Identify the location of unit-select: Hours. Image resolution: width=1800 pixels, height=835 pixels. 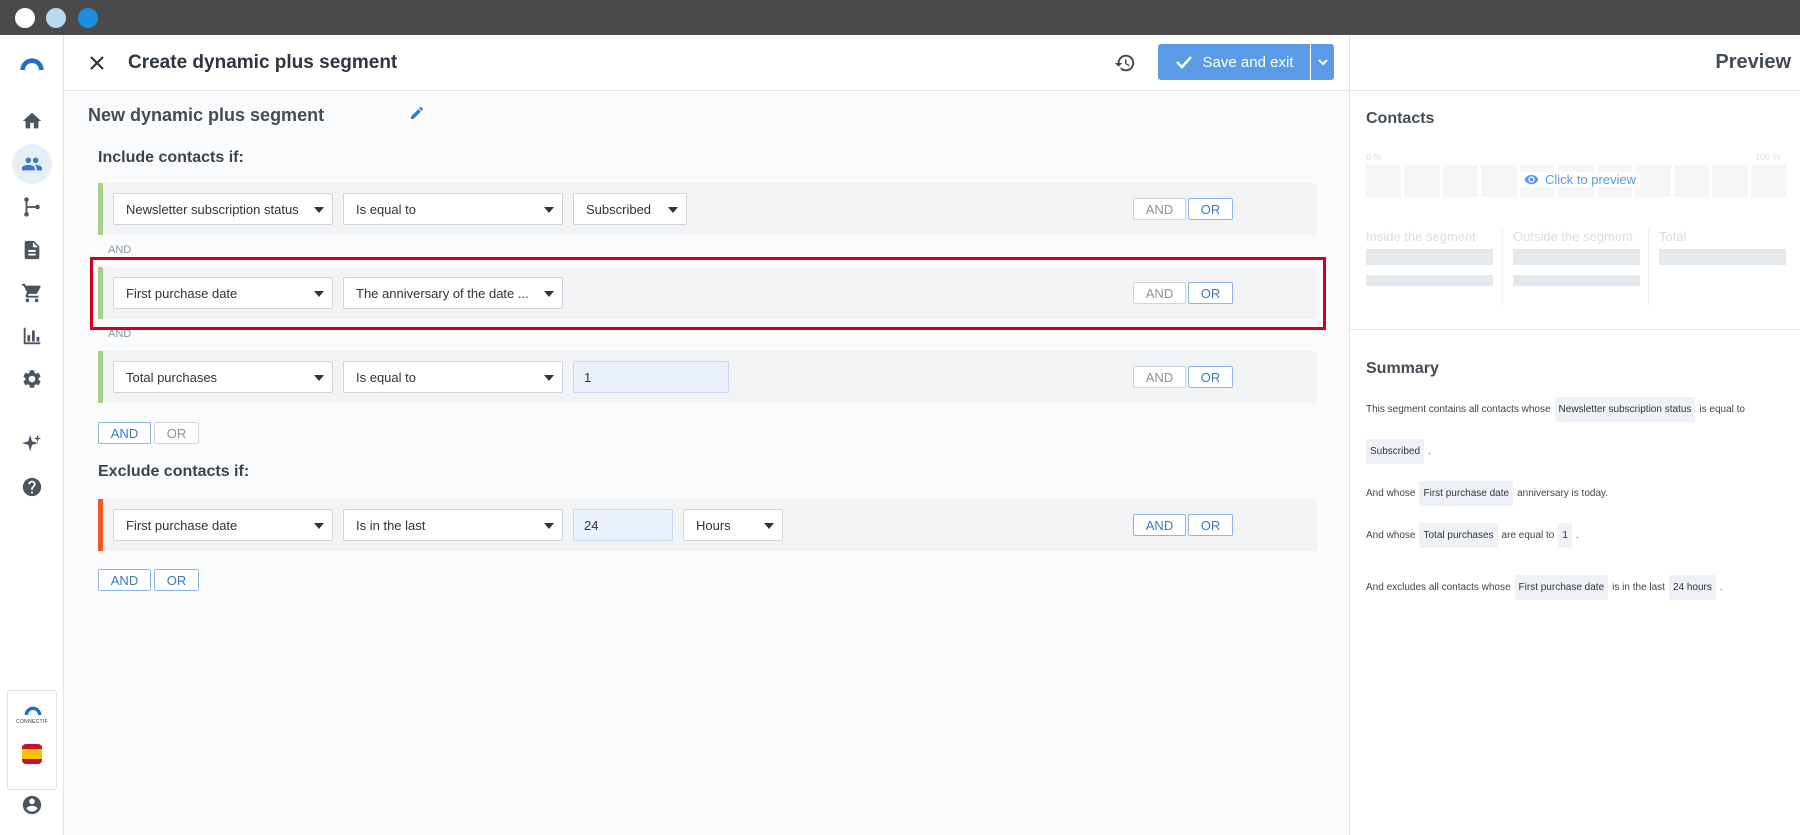
(733, 525).